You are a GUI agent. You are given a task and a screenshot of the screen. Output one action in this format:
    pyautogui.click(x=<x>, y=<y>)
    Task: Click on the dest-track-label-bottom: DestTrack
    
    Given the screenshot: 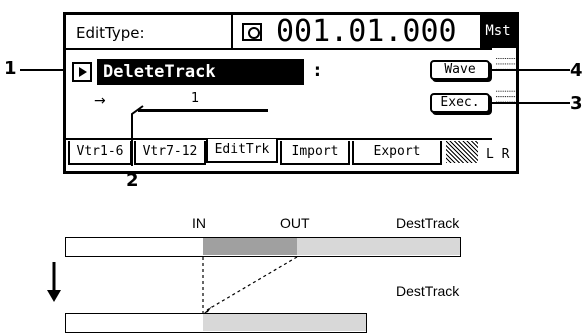 What is the action you would take?
    pyautogui.click(x=428, y=291)
    